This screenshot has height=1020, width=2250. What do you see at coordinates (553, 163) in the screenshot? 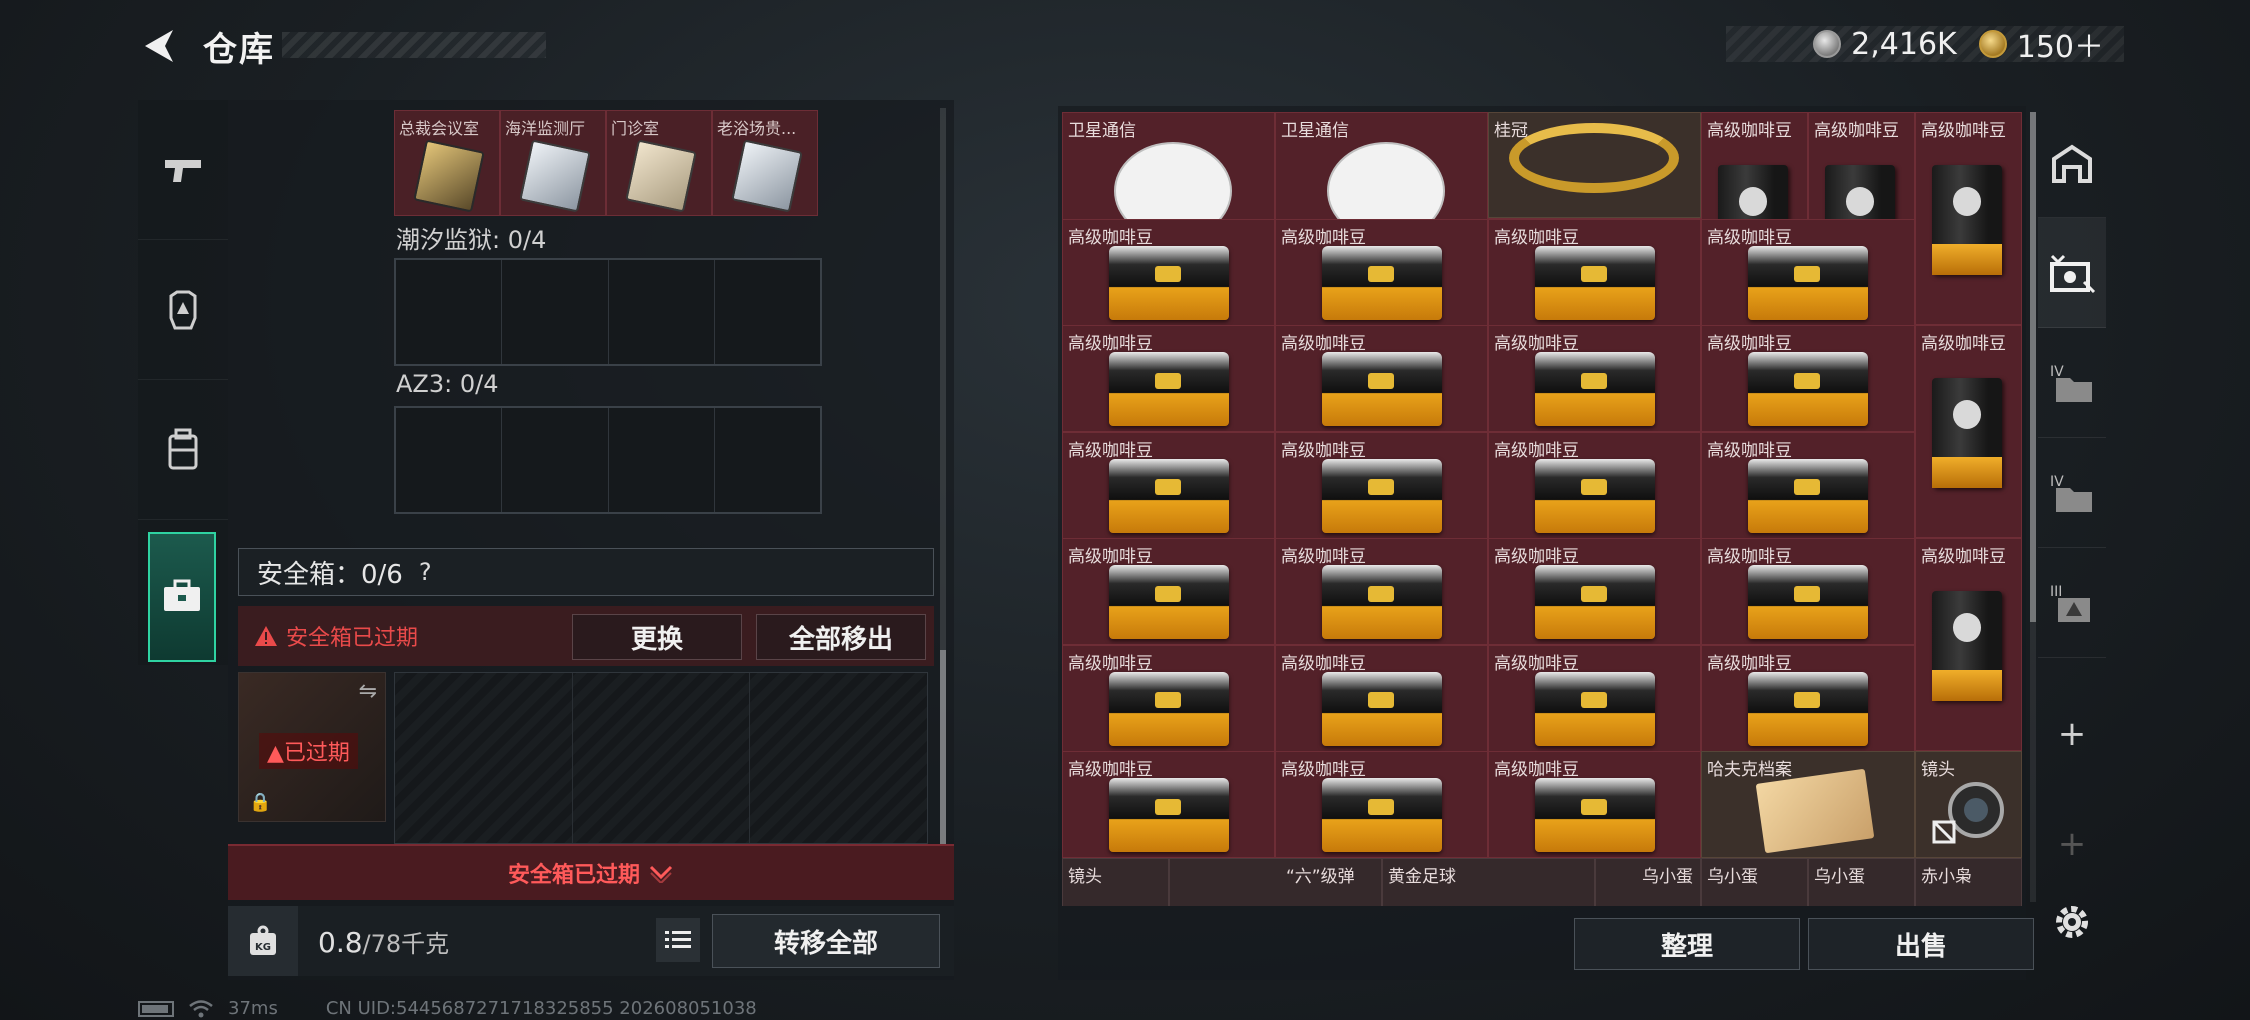
I see `keycard-slot: 海洋监测厅` at bounding box center [553, 163].